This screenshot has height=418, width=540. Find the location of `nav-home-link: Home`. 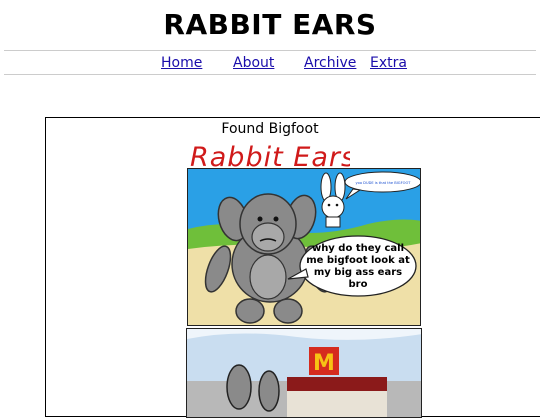

nav-home-link: Home is located at coordinates (181, 63).